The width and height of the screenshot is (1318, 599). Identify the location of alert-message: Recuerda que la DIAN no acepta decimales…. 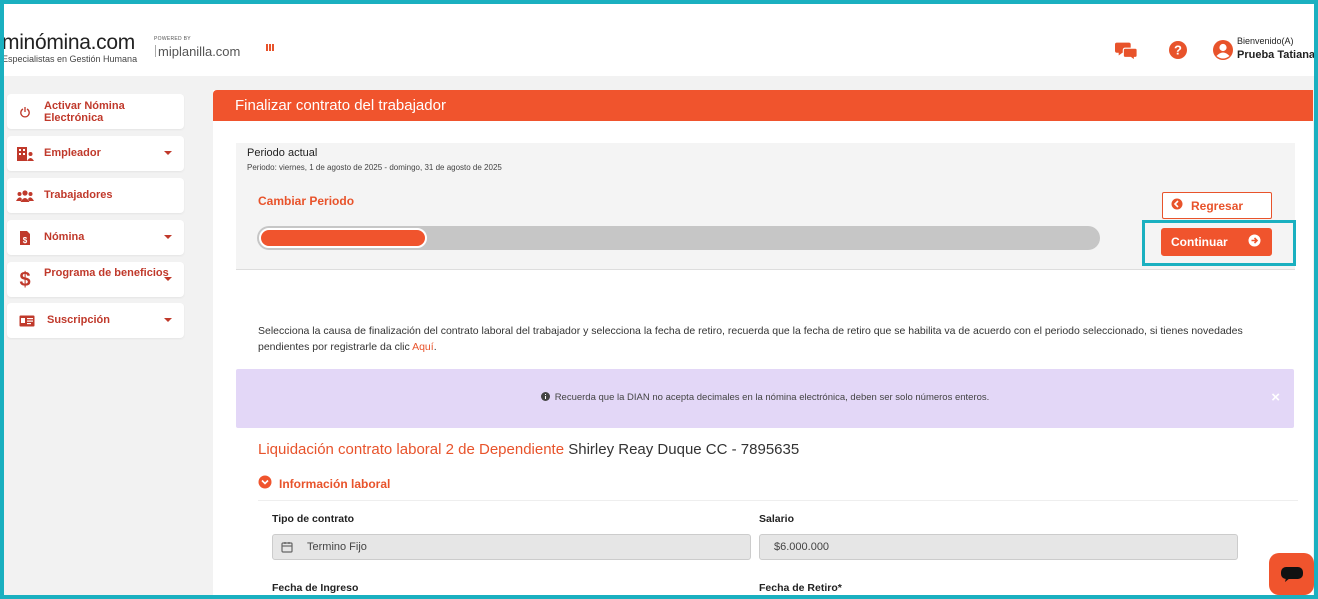
(765, 398).